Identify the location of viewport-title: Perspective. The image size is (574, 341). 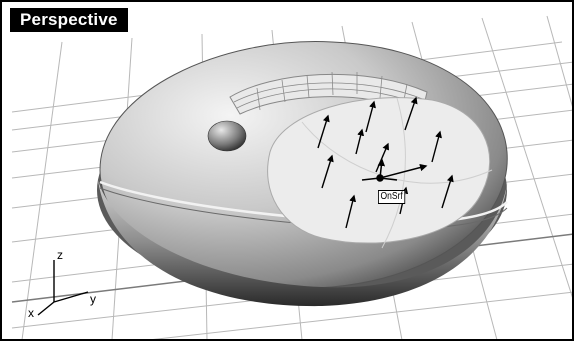
(69, 20).